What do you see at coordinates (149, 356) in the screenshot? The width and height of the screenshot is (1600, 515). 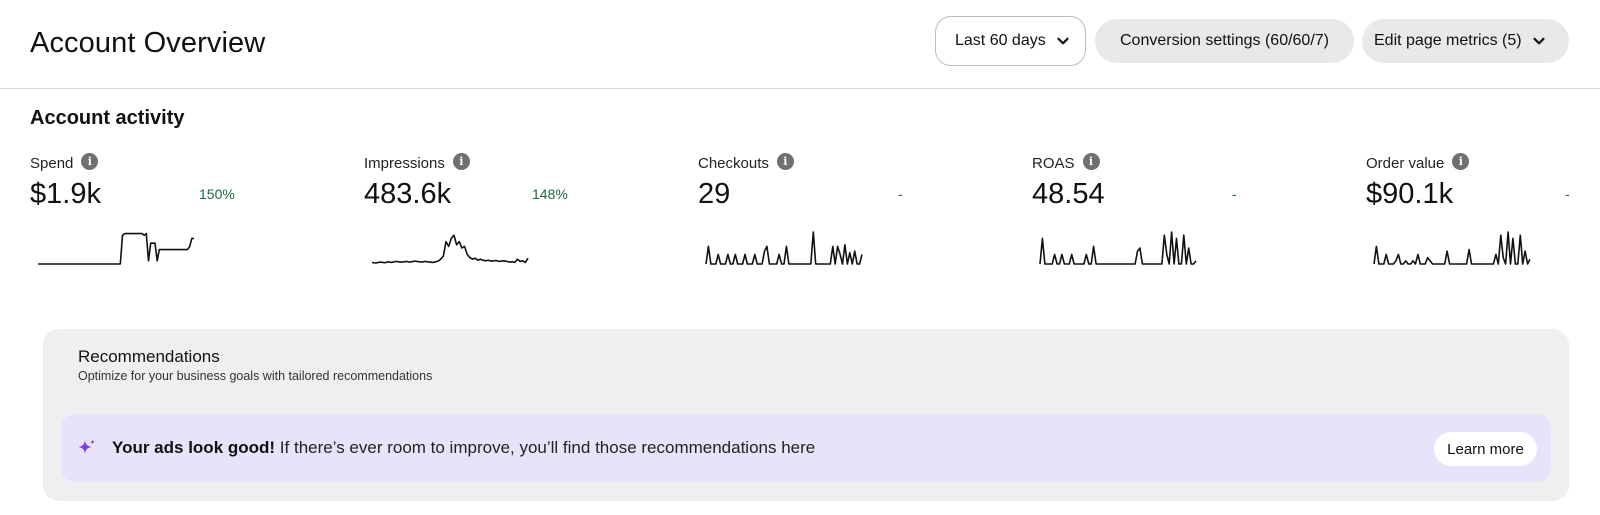 I see `recommendations-title: Recommendations` at bounding box center [149, 356].